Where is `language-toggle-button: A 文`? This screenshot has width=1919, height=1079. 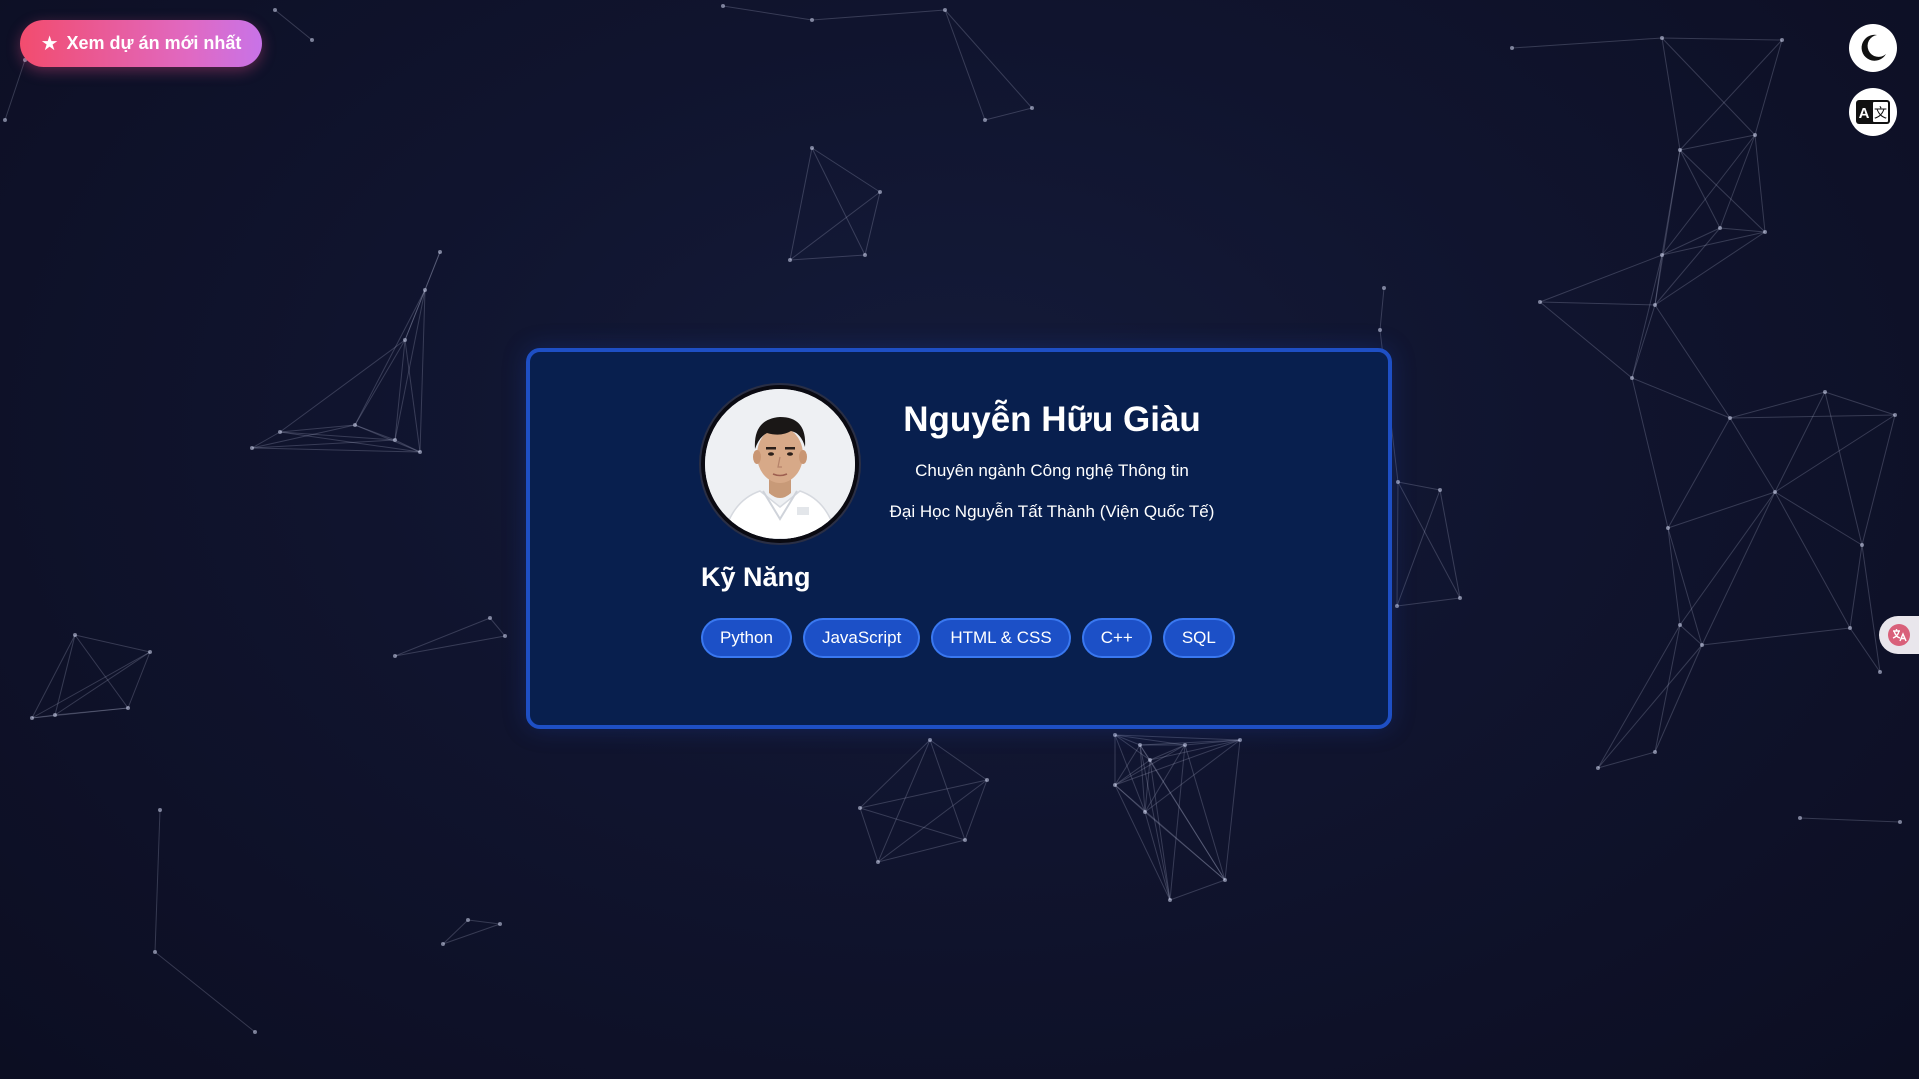
language-toggle-button: A 文 is located at coordinates (1873, 112).